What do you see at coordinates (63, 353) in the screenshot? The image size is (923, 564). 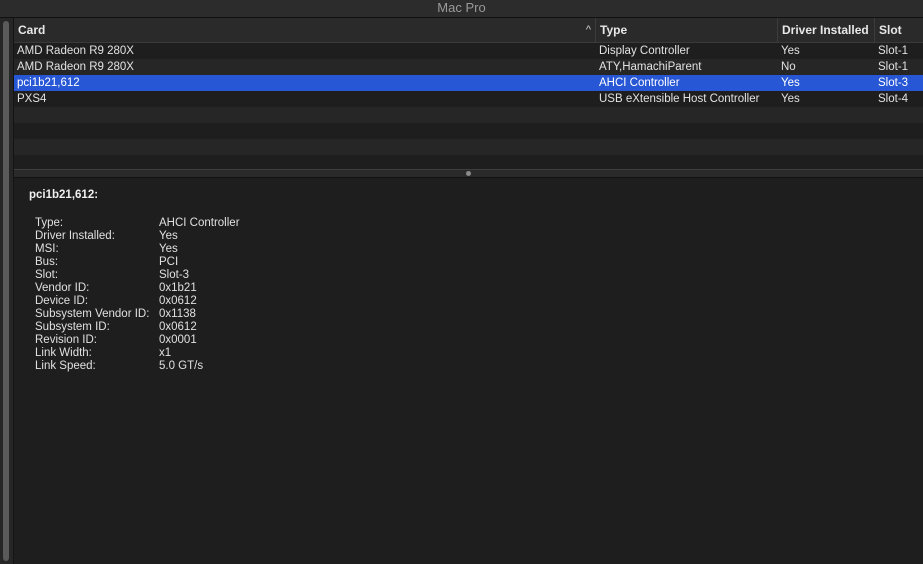 I see `property-key: Link Width:` at bounding box center [63, 353].